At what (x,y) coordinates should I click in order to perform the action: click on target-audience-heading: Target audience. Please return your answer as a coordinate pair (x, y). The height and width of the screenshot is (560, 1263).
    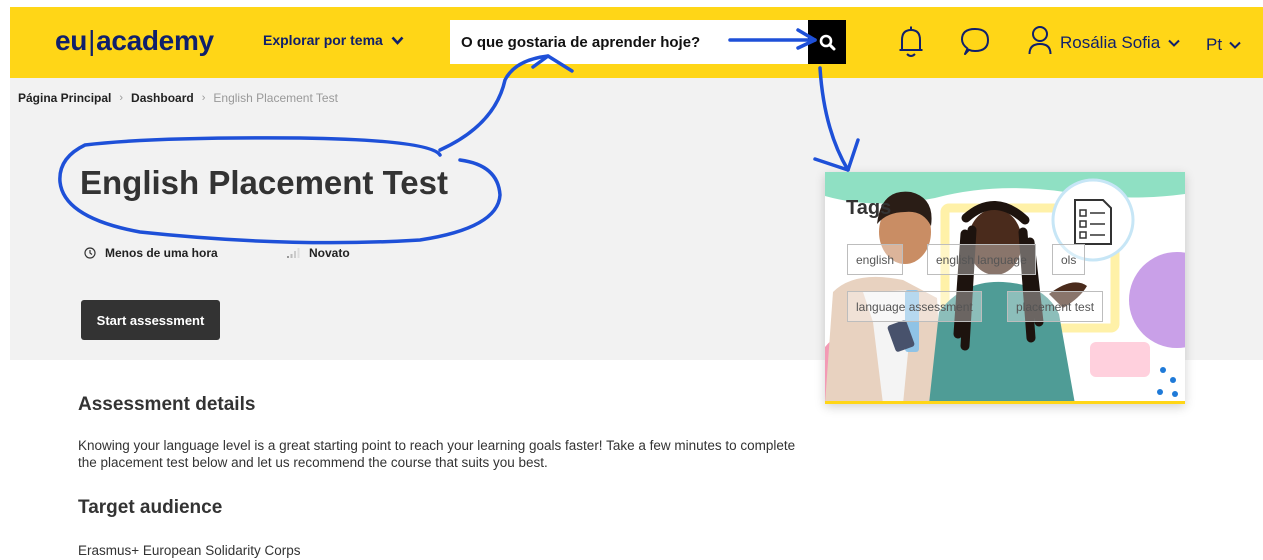
    Looking at the image, I should click on (150, 507).